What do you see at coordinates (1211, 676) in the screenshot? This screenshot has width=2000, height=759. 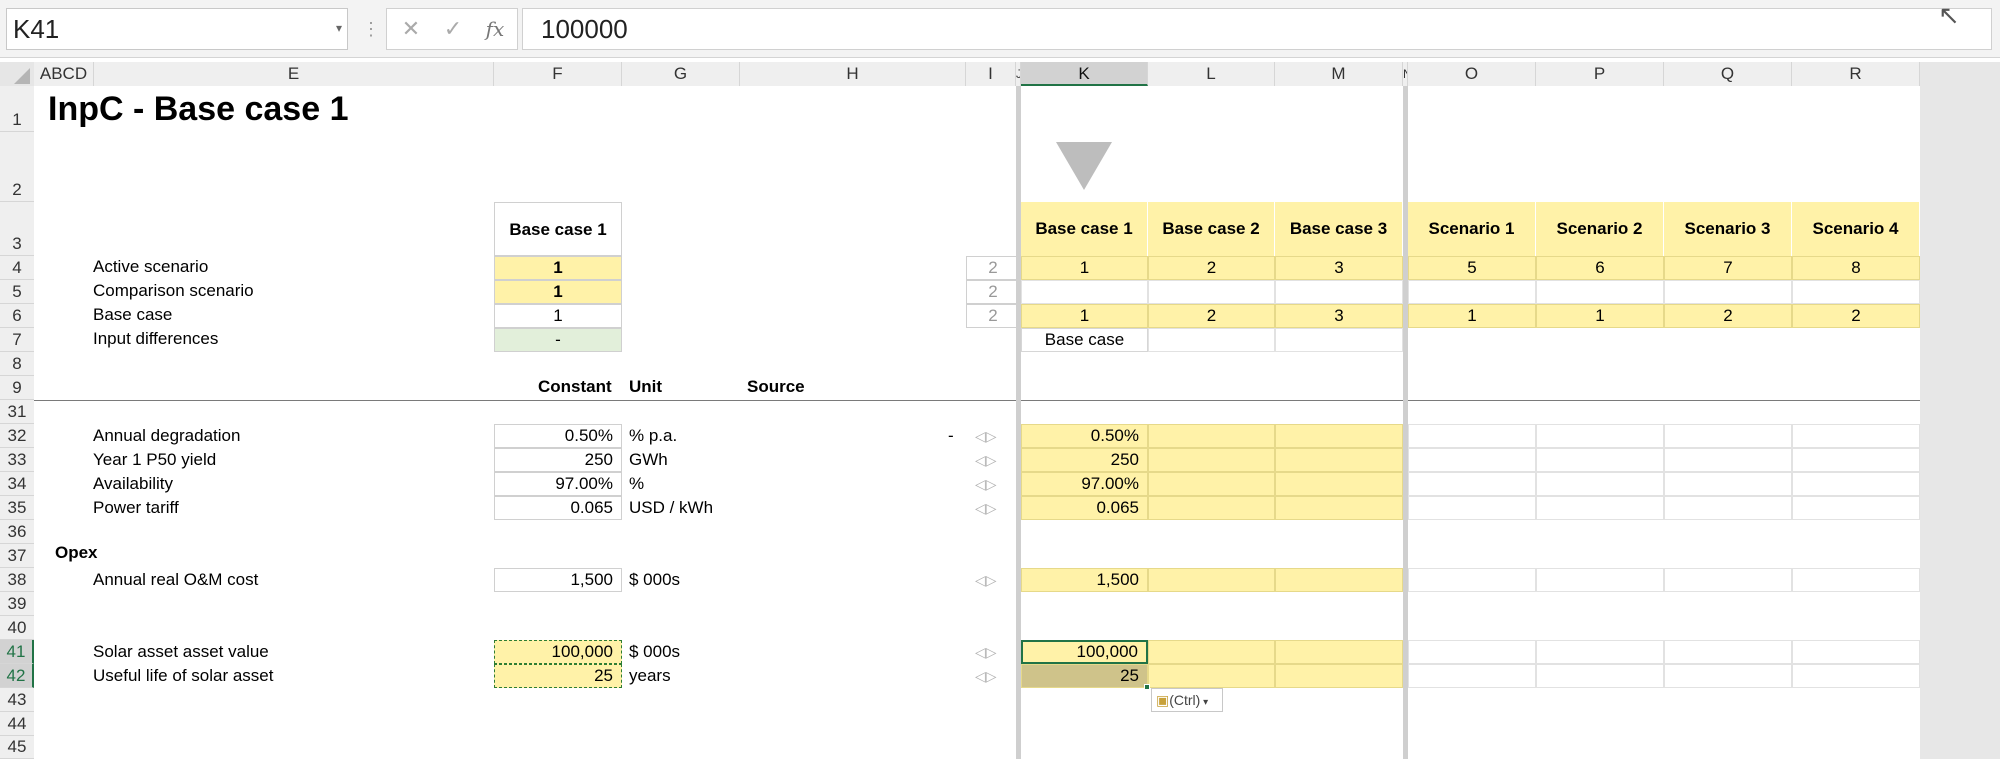 I see `l-useful-life-cell` at bounding box center [1211, 676].